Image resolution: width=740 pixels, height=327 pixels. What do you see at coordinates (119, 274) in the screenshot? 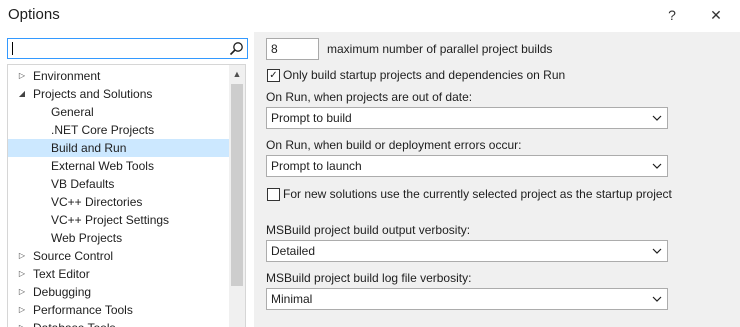
I see `tree-item: ▷ Text Editor` at bounding box center [119, 274].